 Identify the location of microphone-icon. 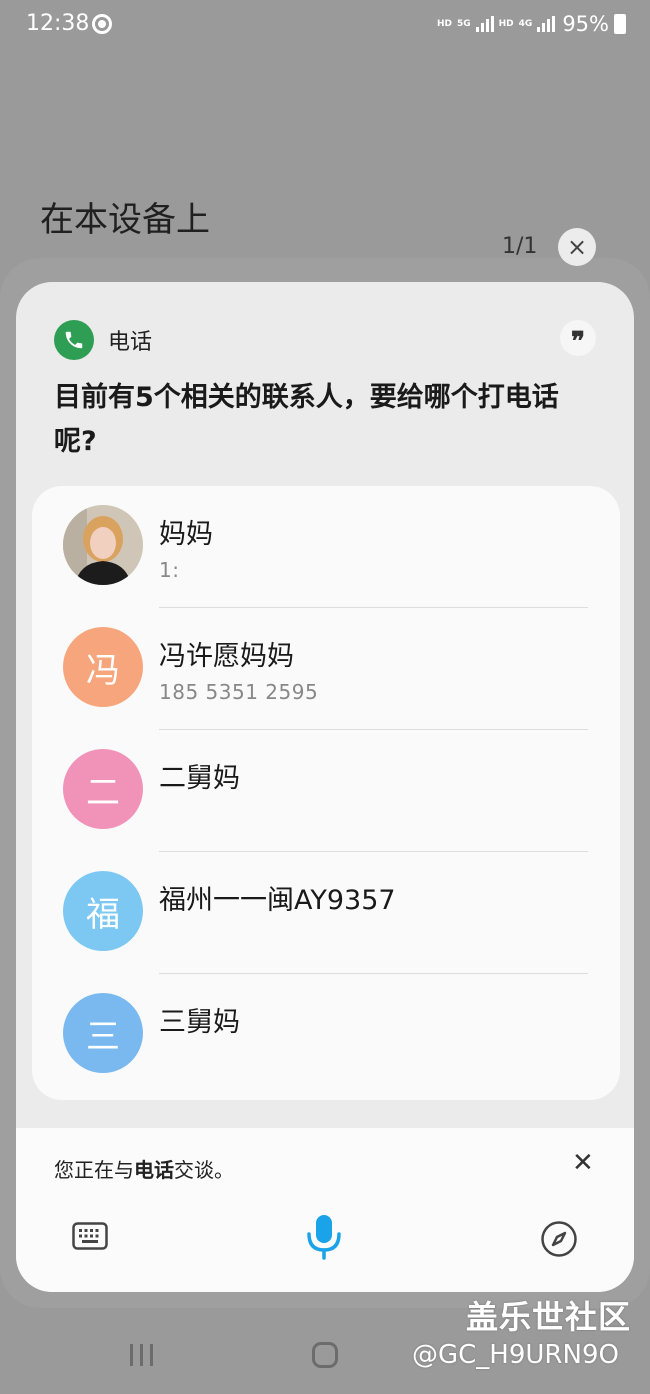
(324, 1237).